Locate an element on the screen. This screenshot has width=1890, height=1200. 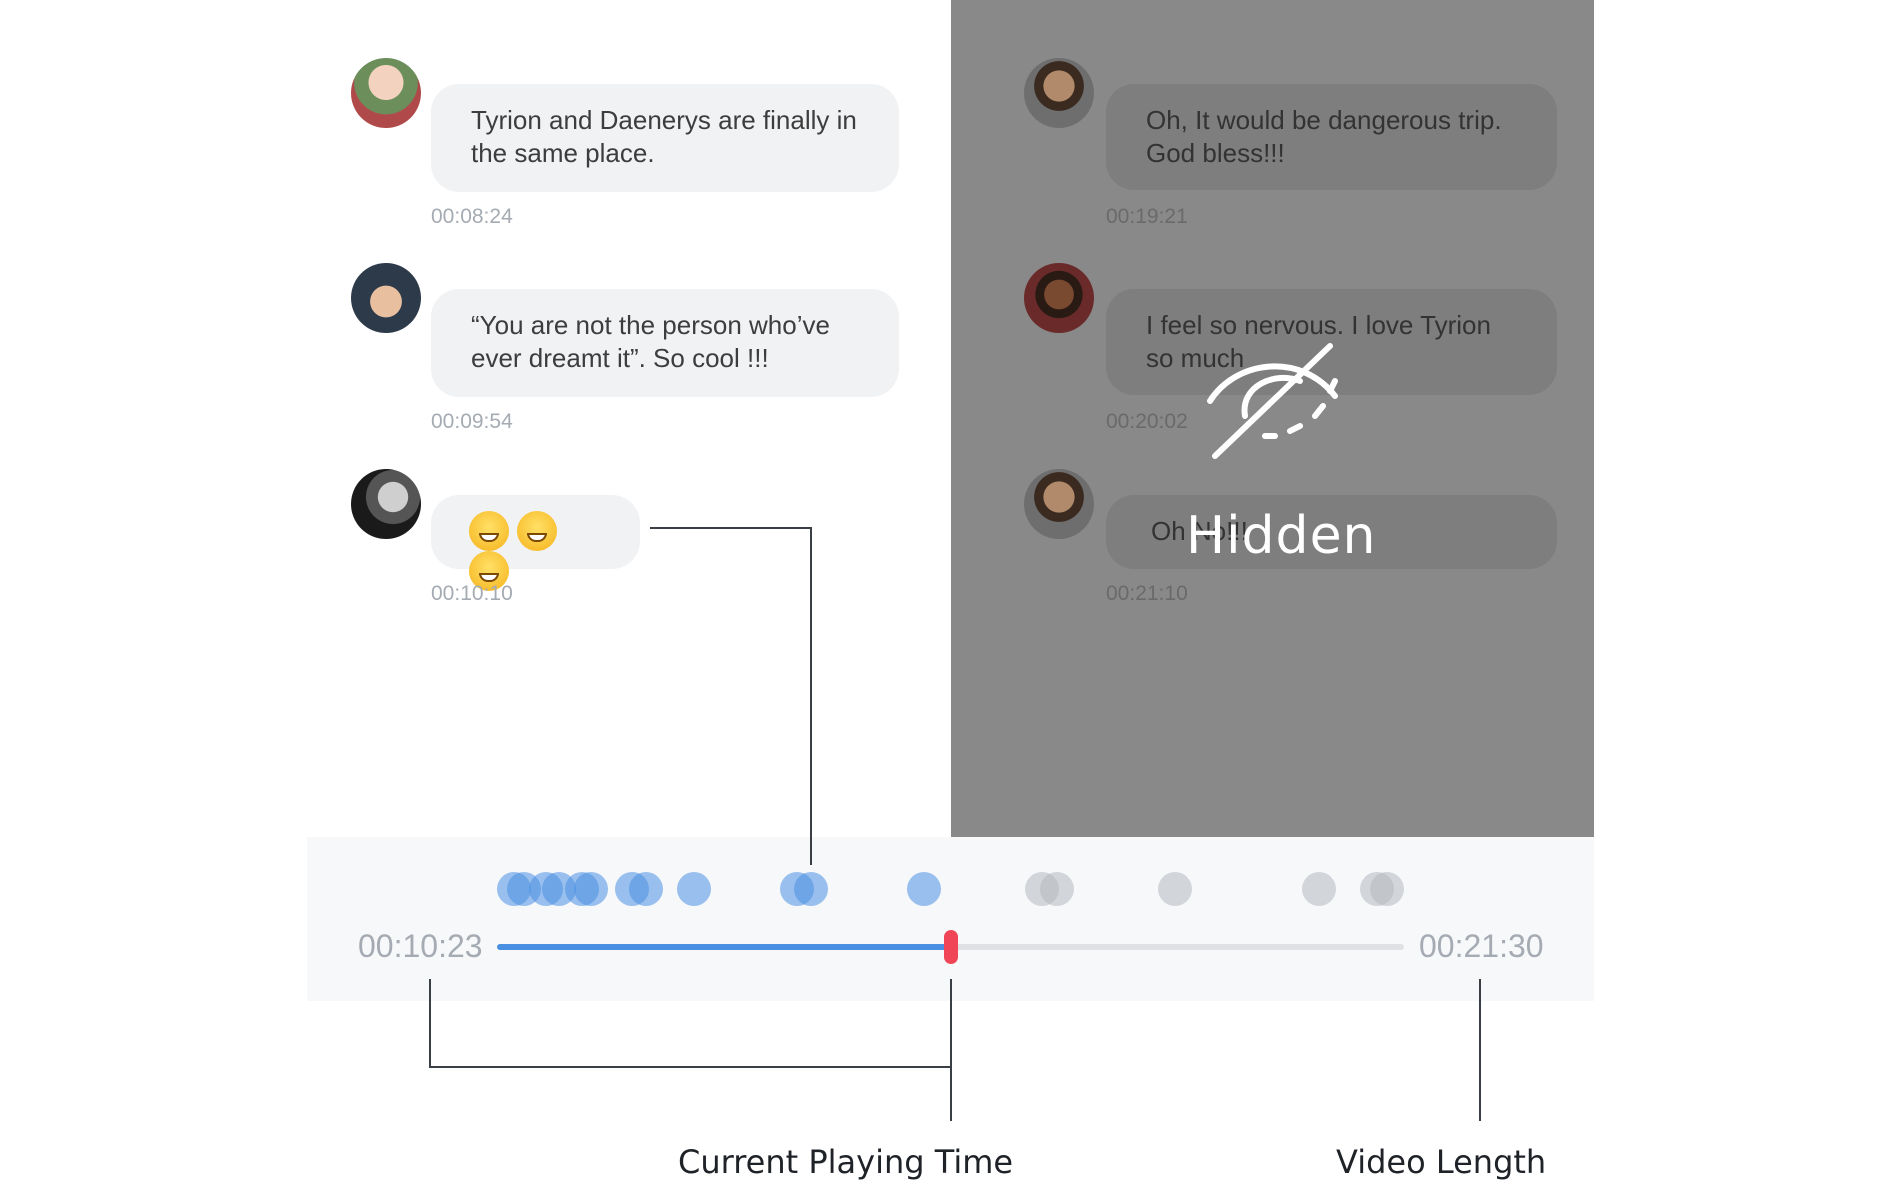
caption-video-length: Video Length is located at coordinates (1441, 1162).